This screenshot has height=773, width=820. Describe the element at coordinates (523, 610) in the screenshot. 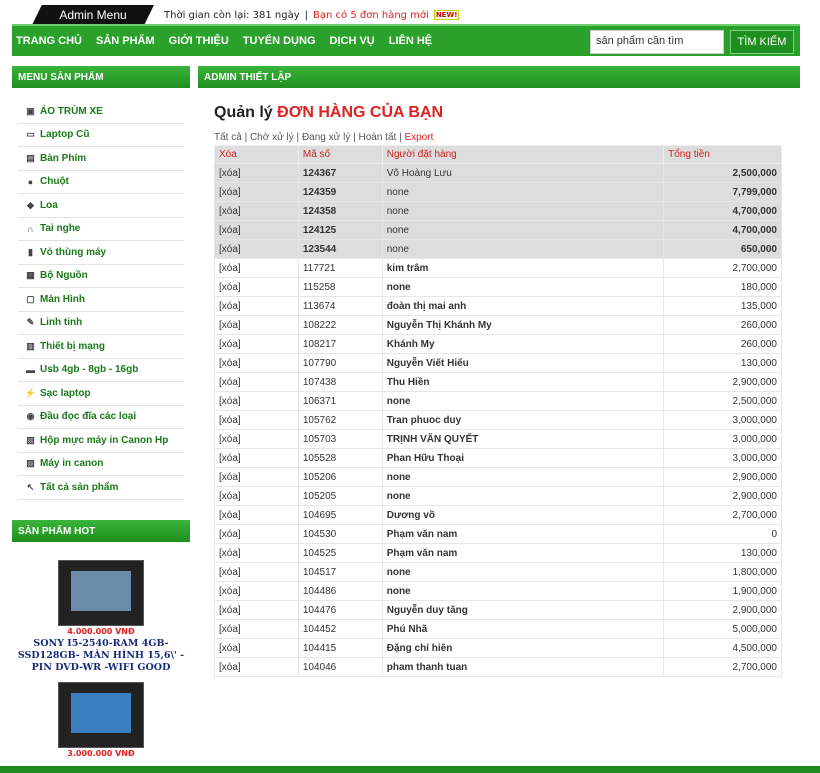

I see `customer-name: Nguyễn duy tăng` at that location.